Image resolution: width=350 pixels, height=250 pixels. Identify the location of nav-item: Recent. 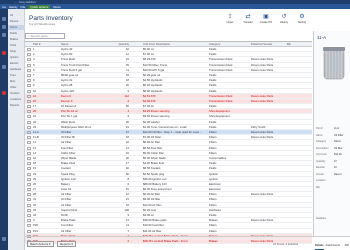
(16, 21).